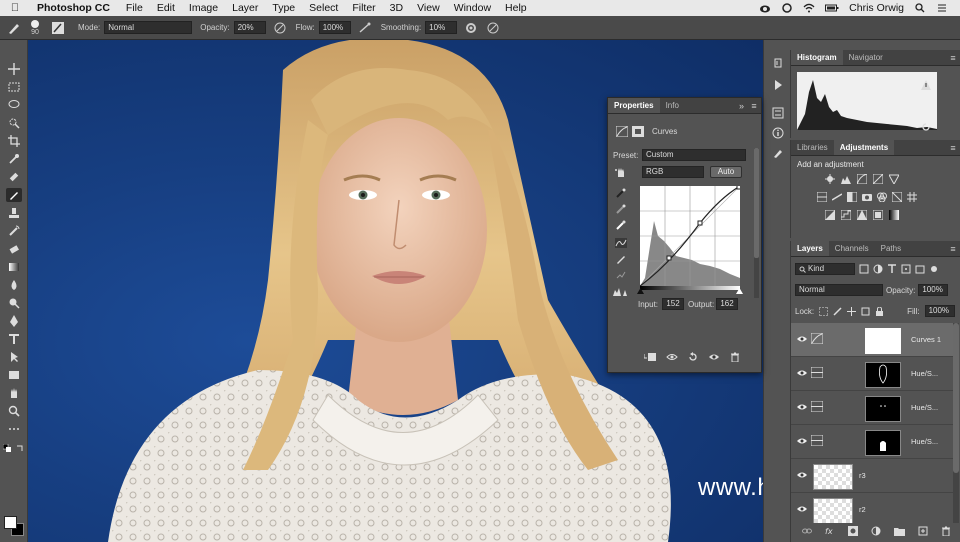 This screenshot has height=542, width=960. What do you see at coordinates (14, 357) in the screenshot?
I see `path-selection-tool-icon` at bounding box center [14, 357].